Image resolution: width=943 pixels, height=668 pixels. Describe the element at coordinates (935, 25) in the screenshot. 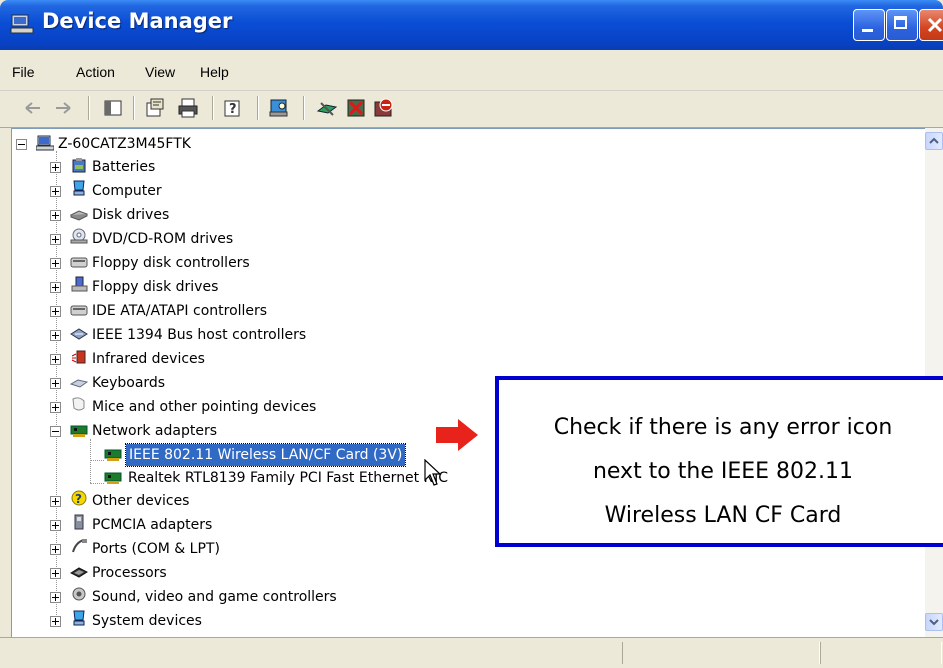

I see `close-icon` at that location.